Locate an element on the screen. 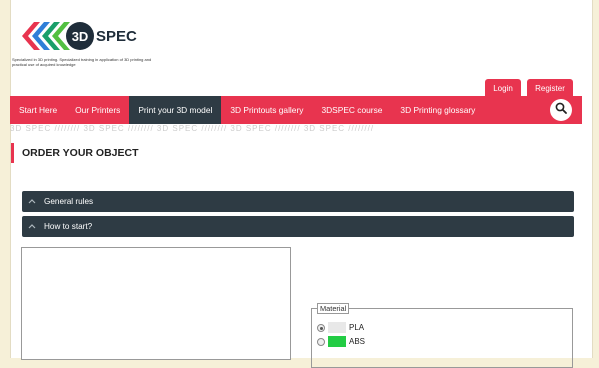  nav-item-3dspec-course: 3DSPEC course is located at coordinates (351, 110).